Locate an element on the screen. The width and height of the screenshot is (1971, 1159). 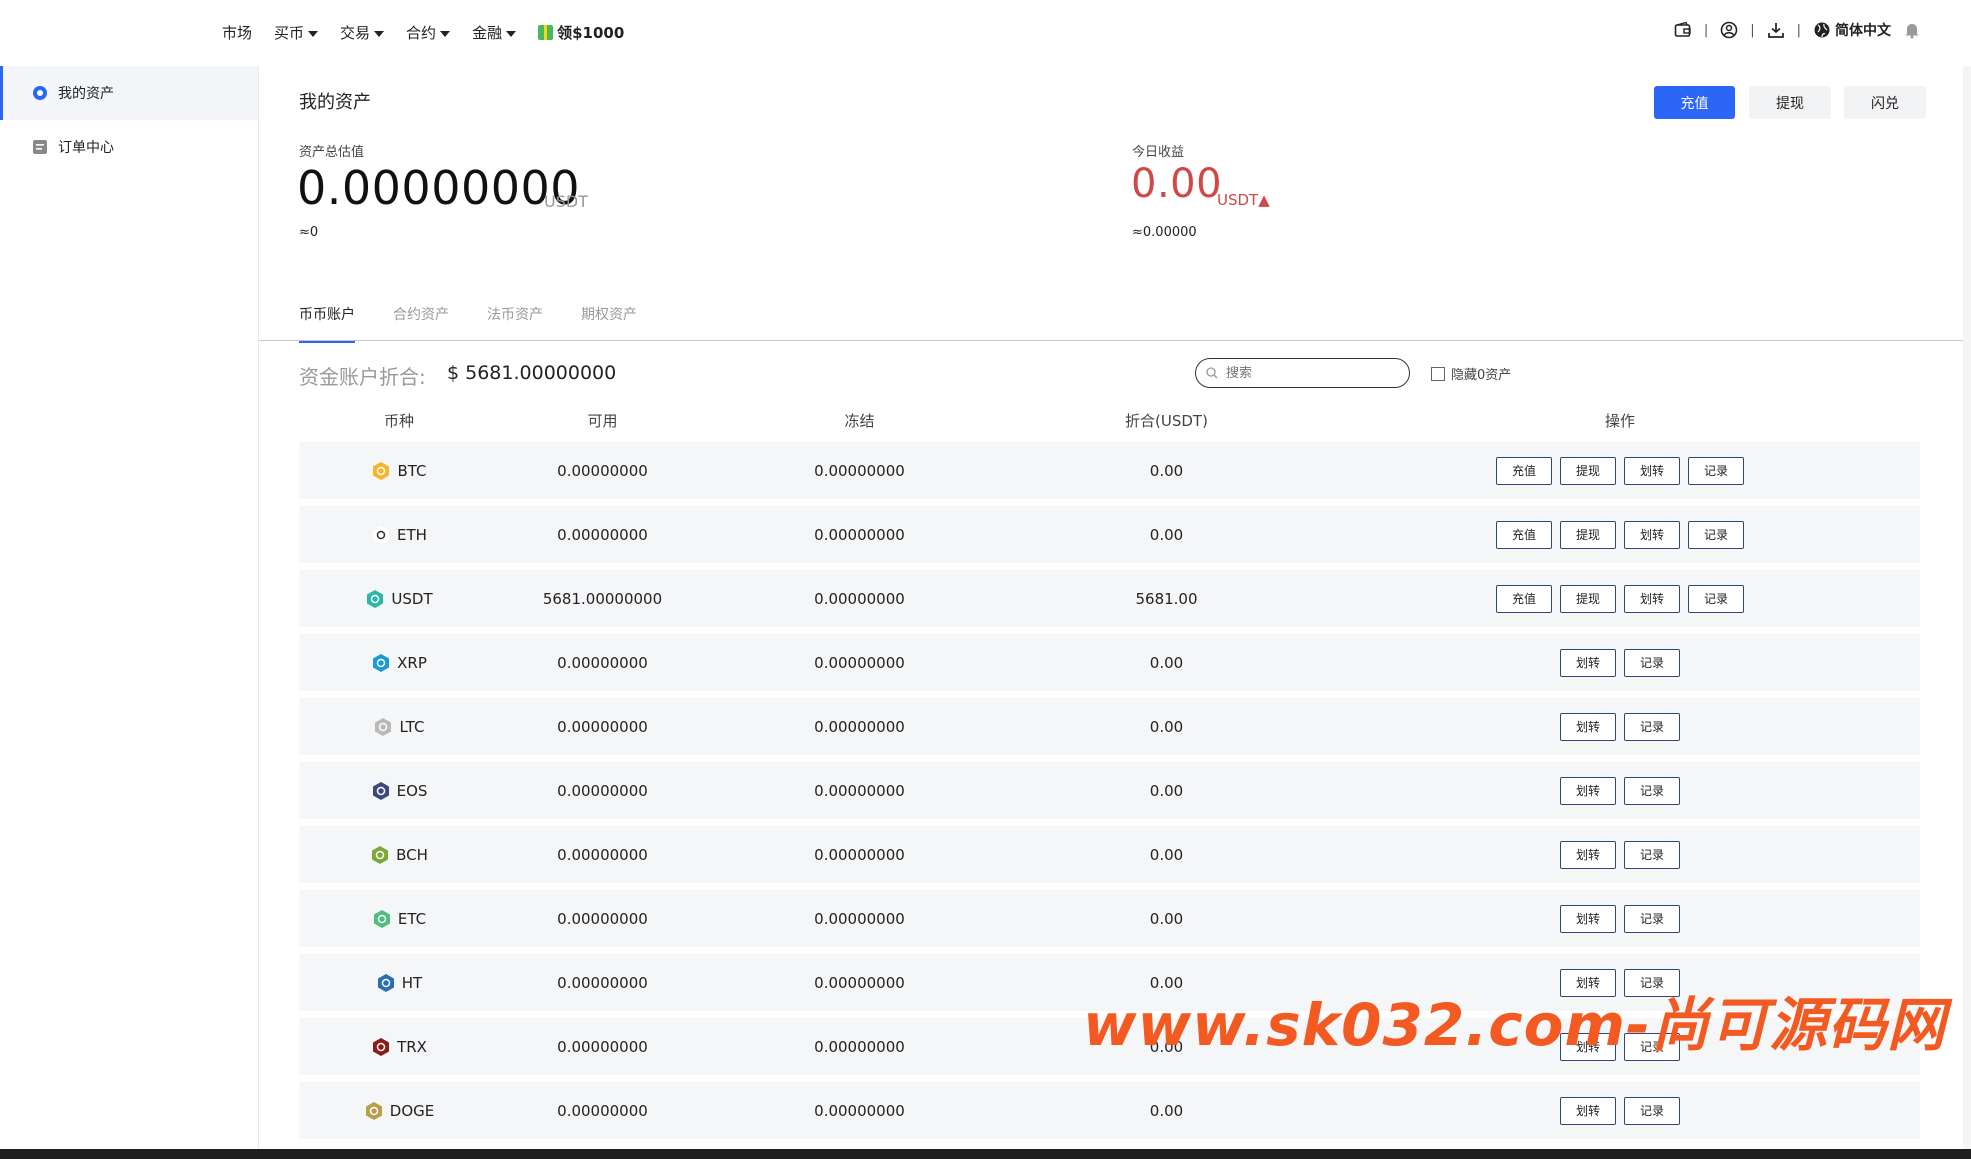
total-assets-value: 0.00000000 is located at coordinates (439, 188).